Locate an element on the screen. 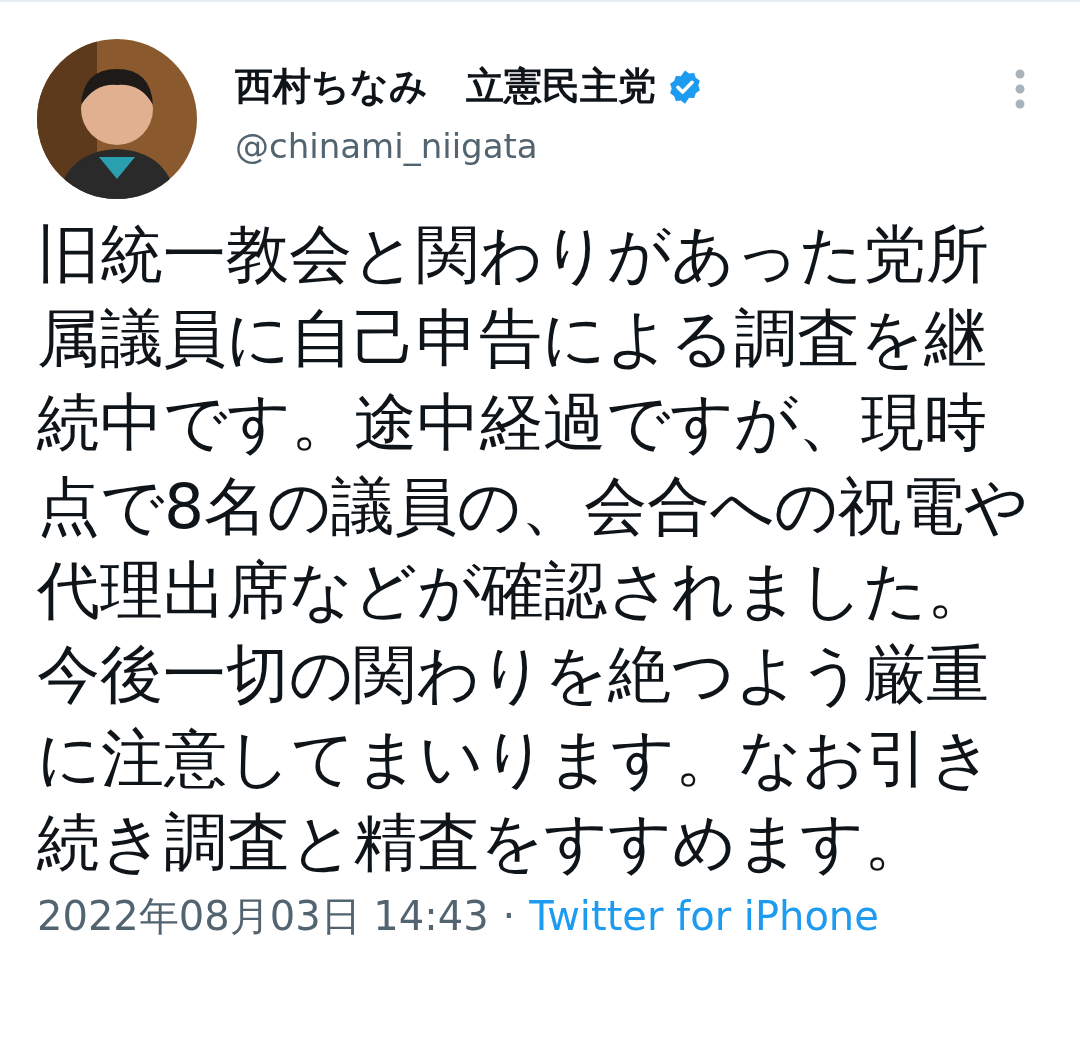 The image size is (1080, 1049). author-name: 西村ちなみ 立憲民主党 is located at coordinates (445, 86).